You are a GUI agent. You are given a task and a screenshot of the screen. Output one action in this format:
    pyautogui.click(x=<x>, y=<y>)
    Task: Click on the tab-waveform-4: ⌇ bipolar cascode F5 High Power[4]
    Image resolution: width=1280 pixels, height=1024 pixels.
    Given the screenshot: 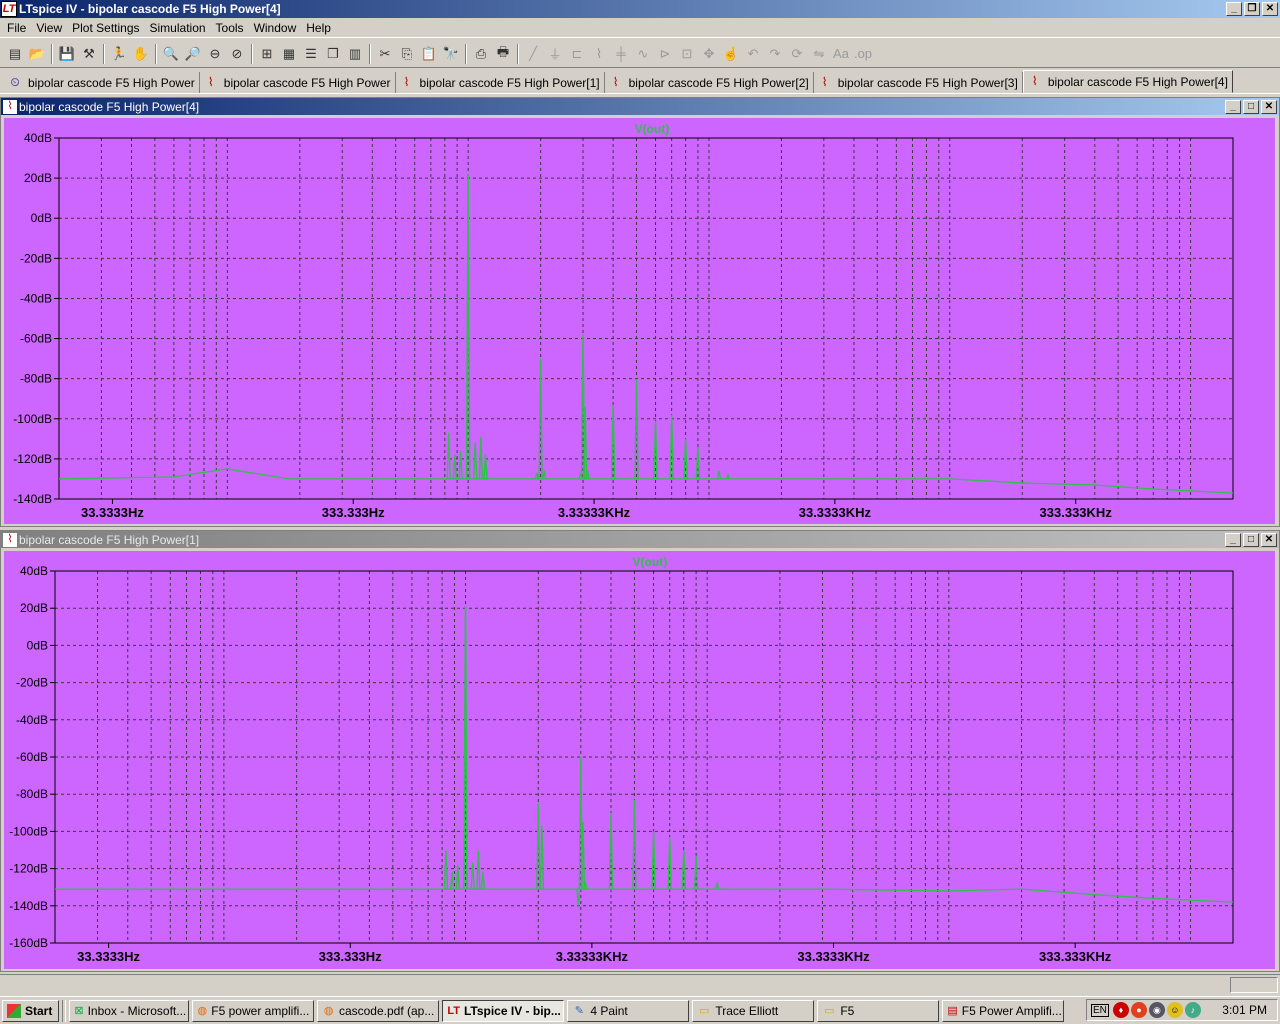 What is the action you would take?
    pyautogui.click(x=1127, y=81)
    